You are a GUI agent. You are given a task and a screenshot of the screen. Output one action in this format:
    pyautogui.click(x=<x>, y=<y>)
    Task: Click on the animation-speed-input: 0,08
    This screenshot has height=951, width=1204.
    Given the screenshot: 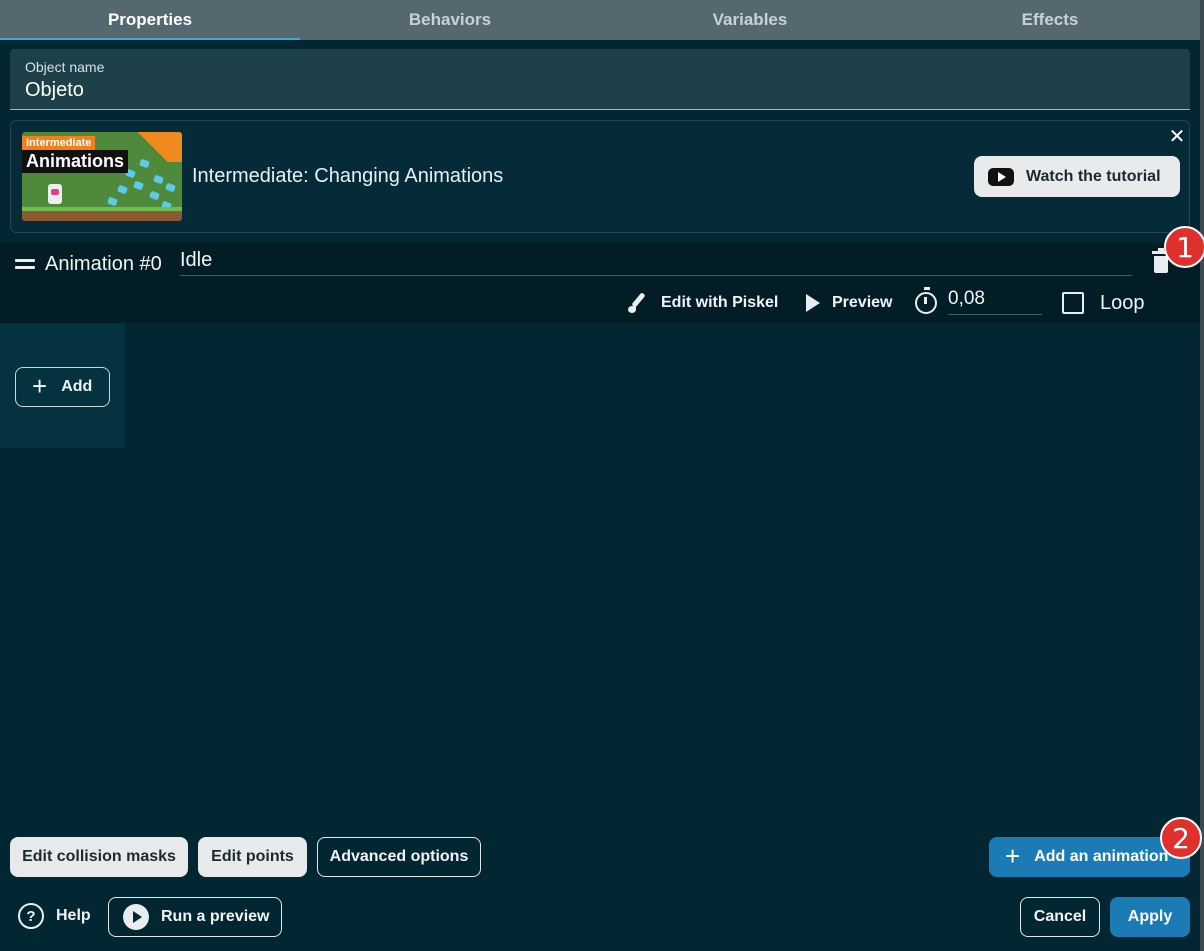 What is the action you would take?
    pyautogui.click(x=995, y=301)
    